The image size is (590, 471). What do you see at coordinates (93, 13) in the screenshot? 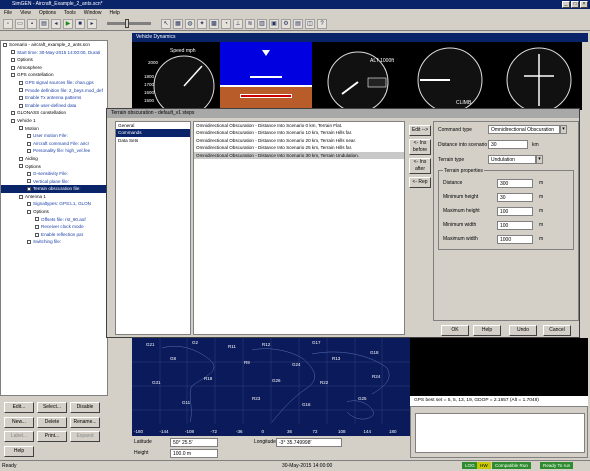
I see `menu-window: Window` at bounding box center [93, 13].